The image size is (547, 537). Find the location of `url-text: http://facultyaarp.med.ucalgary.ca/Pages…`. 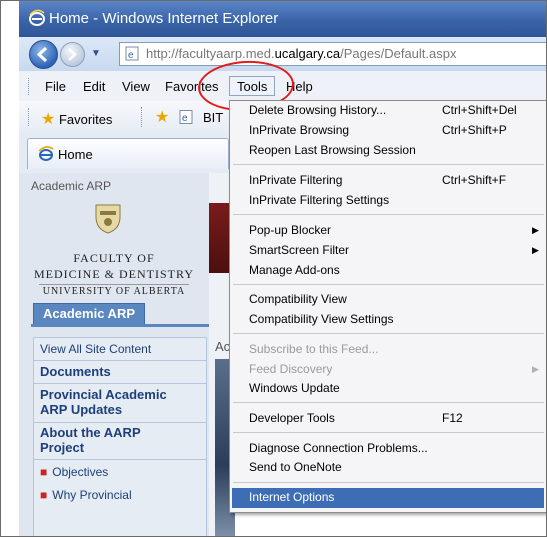

url-text: http://facultyaarp.med.ucalgary.ca/Pages… is located at coordinates (301, 53).